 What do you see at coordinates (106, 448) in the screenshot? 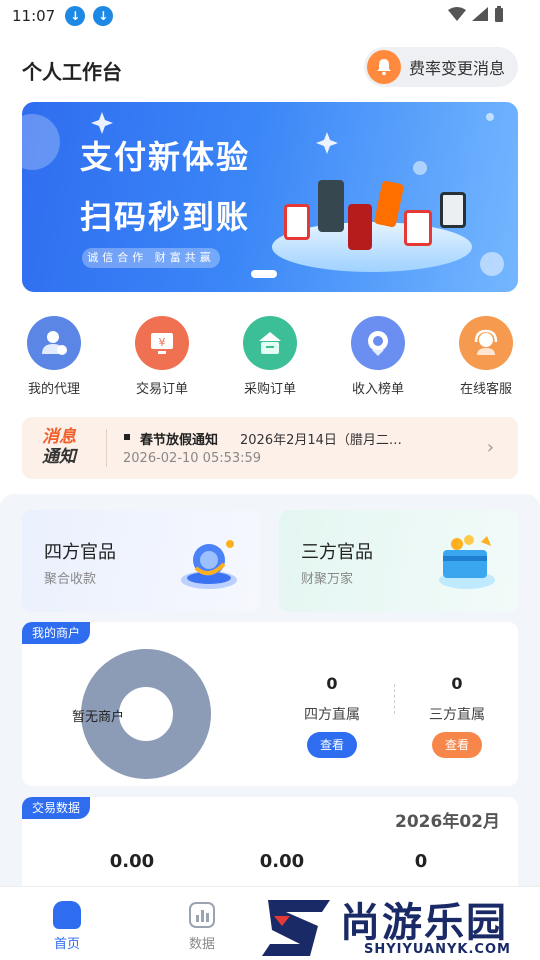
I see `notice-divider` at bounding box center [106, 448].